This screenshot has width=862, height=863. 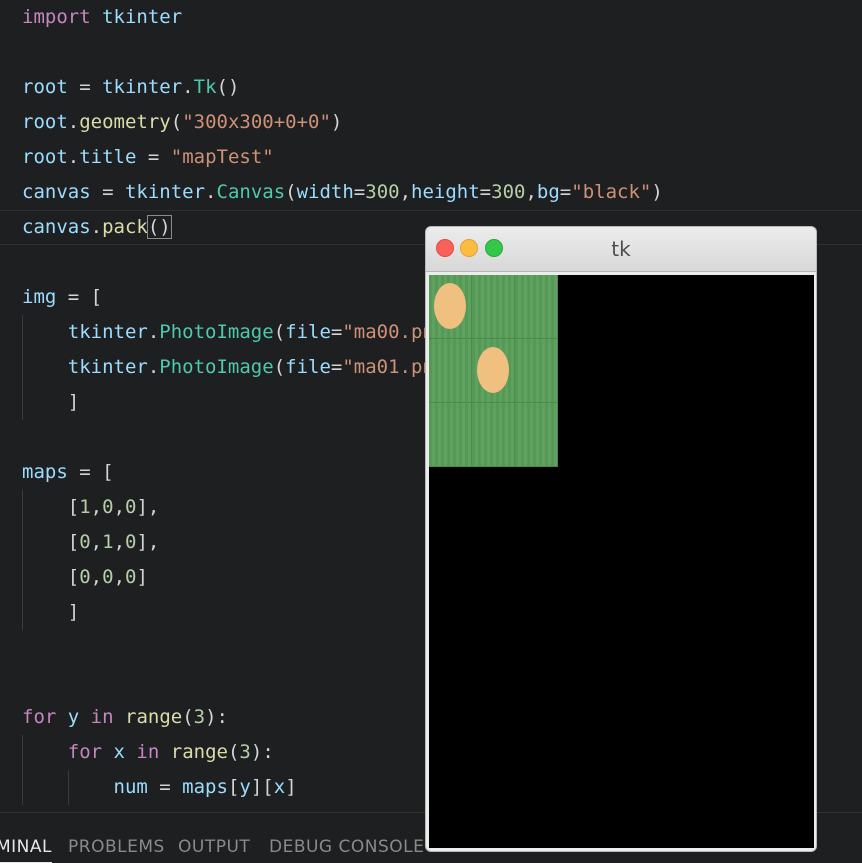 I want to click on map-tile-sand, so click(x=450, y=307).